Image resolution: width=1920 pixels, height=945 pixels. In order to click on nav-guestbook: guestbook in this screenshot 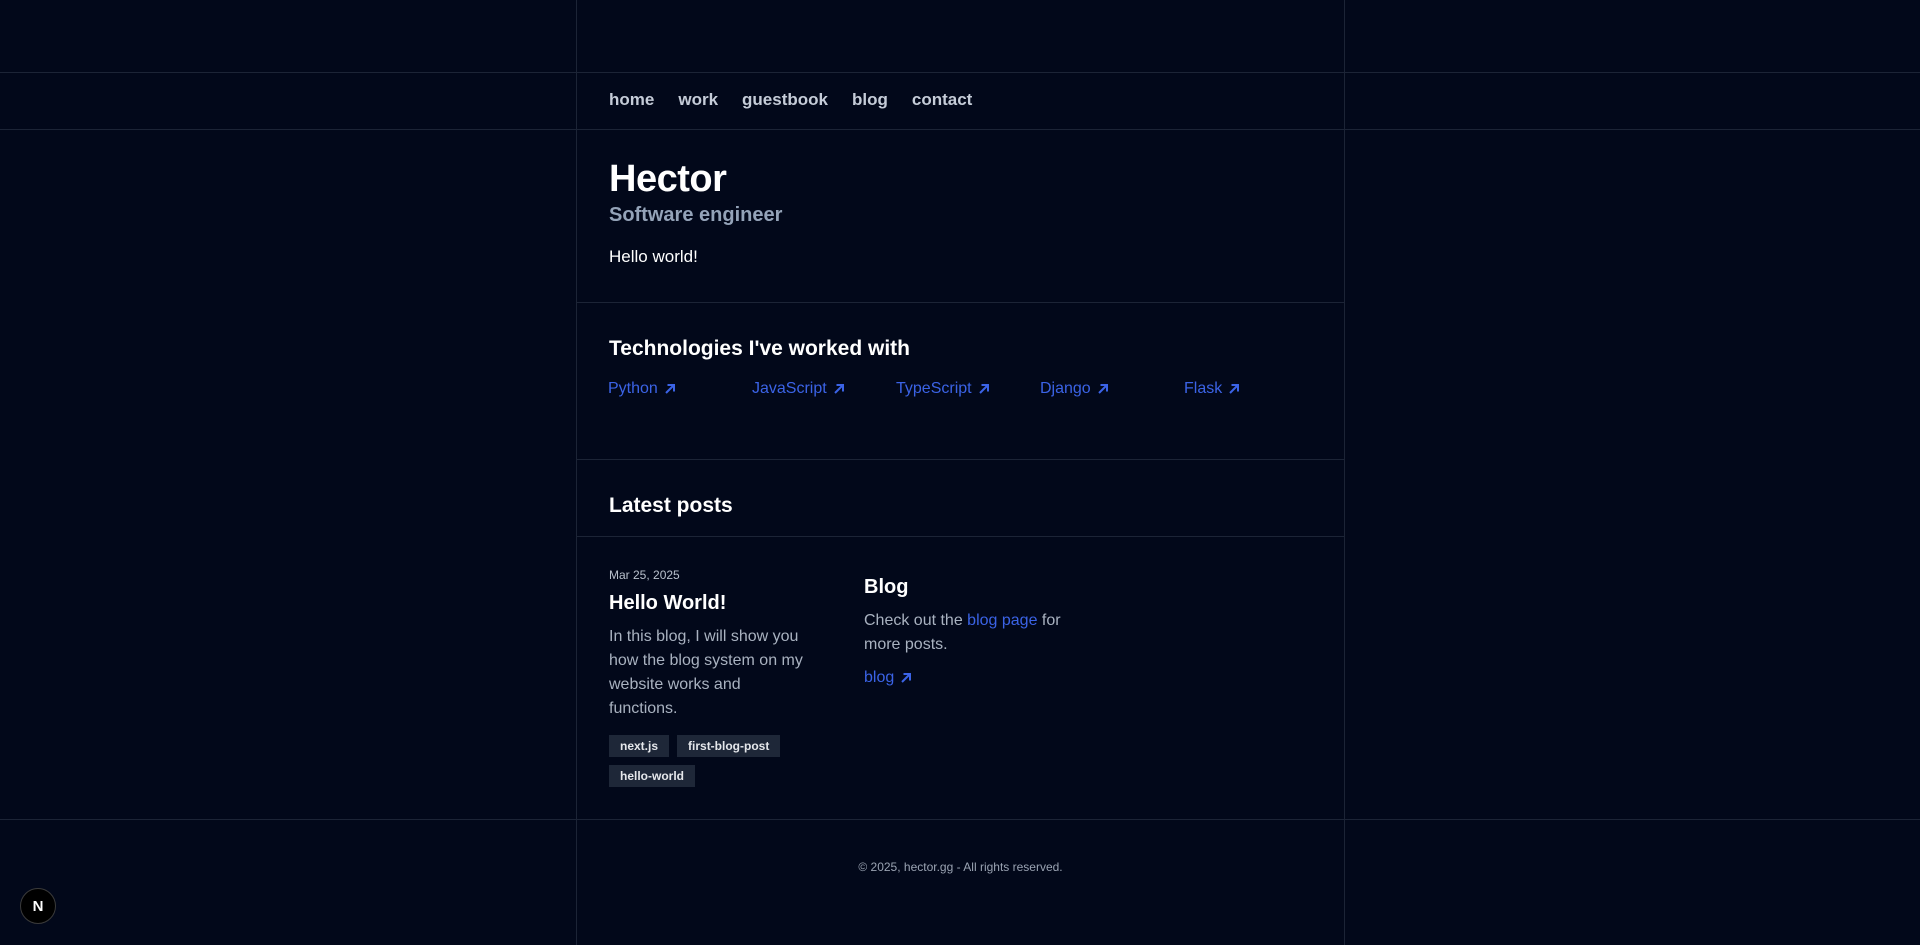, I will do `click(785, 100)`.